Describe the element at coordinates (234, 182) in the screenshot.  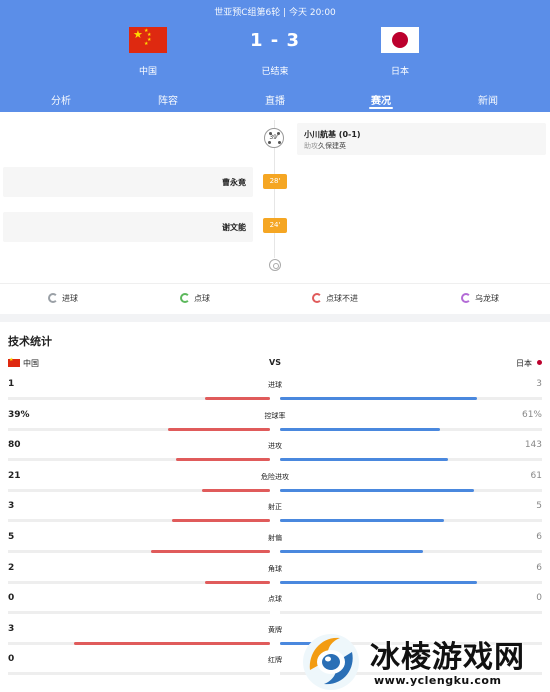
I see `event-player: 曹永竟` at that location.